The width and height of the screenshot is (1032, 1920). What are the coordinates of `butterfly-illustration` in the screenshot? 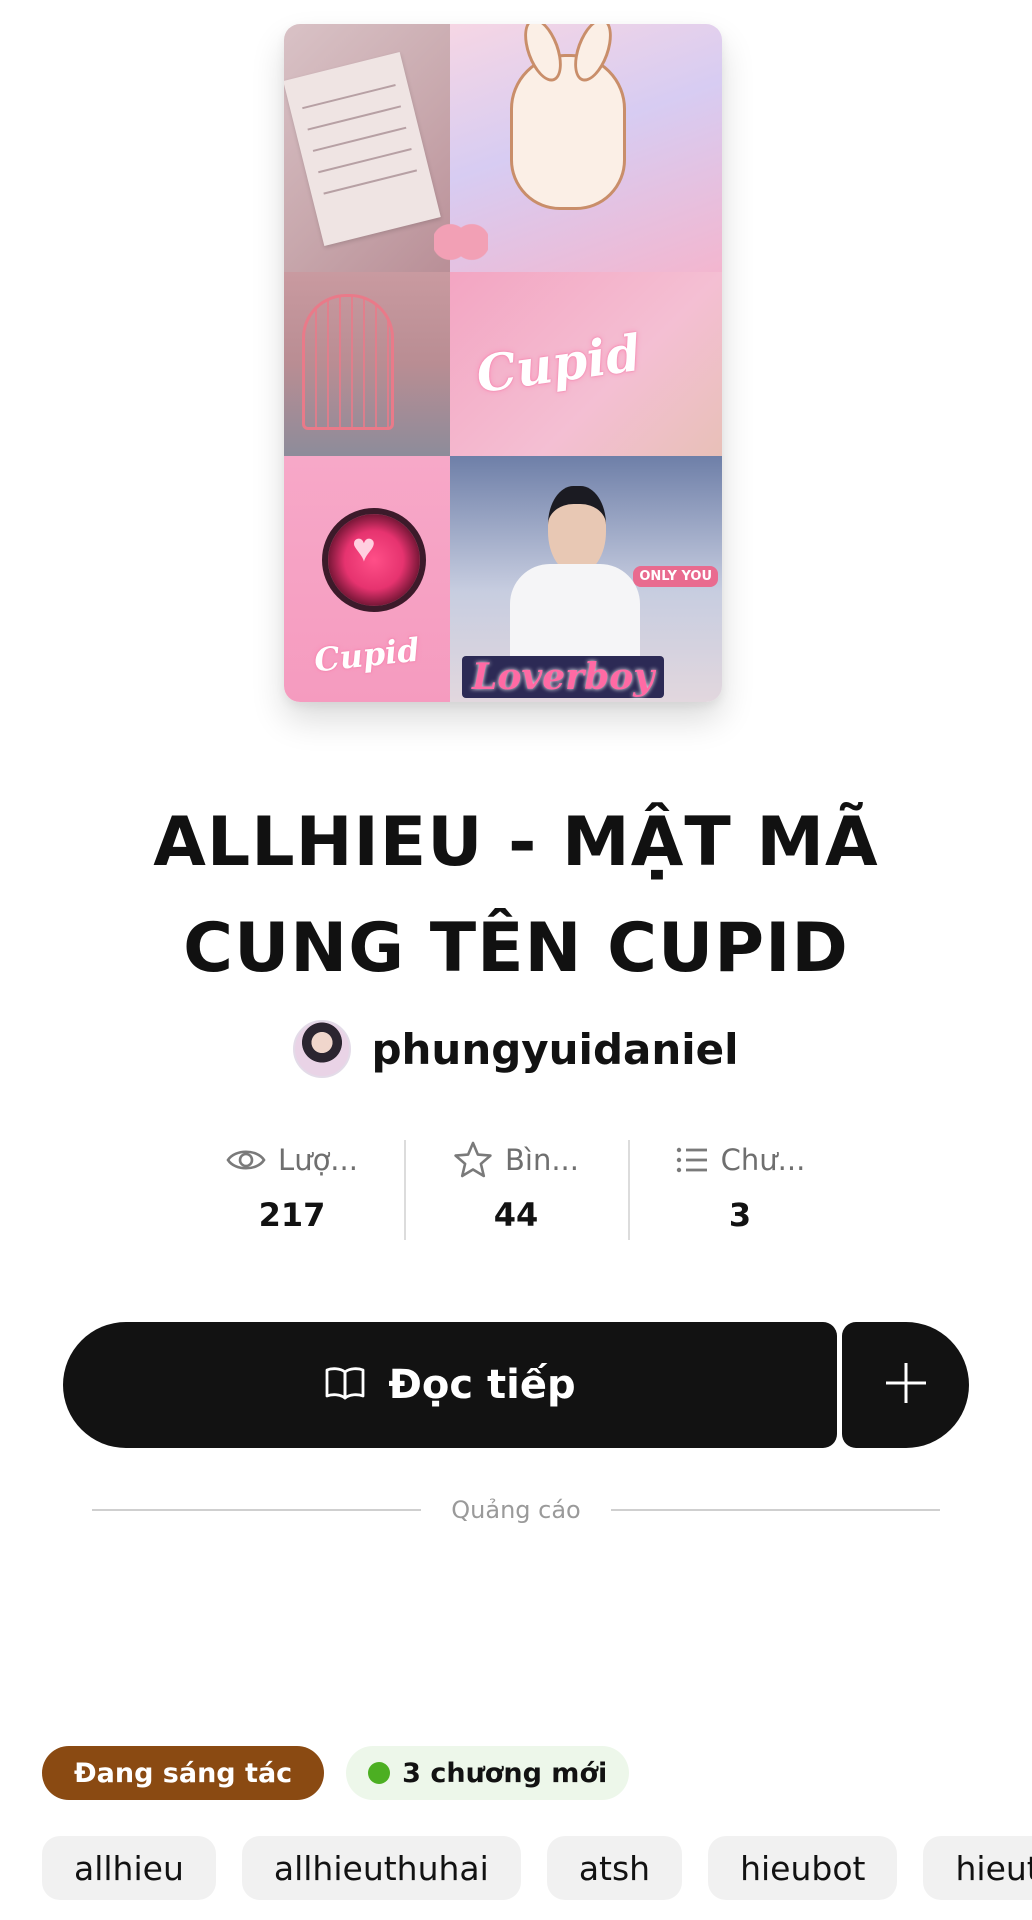 It's located at (461, 242).